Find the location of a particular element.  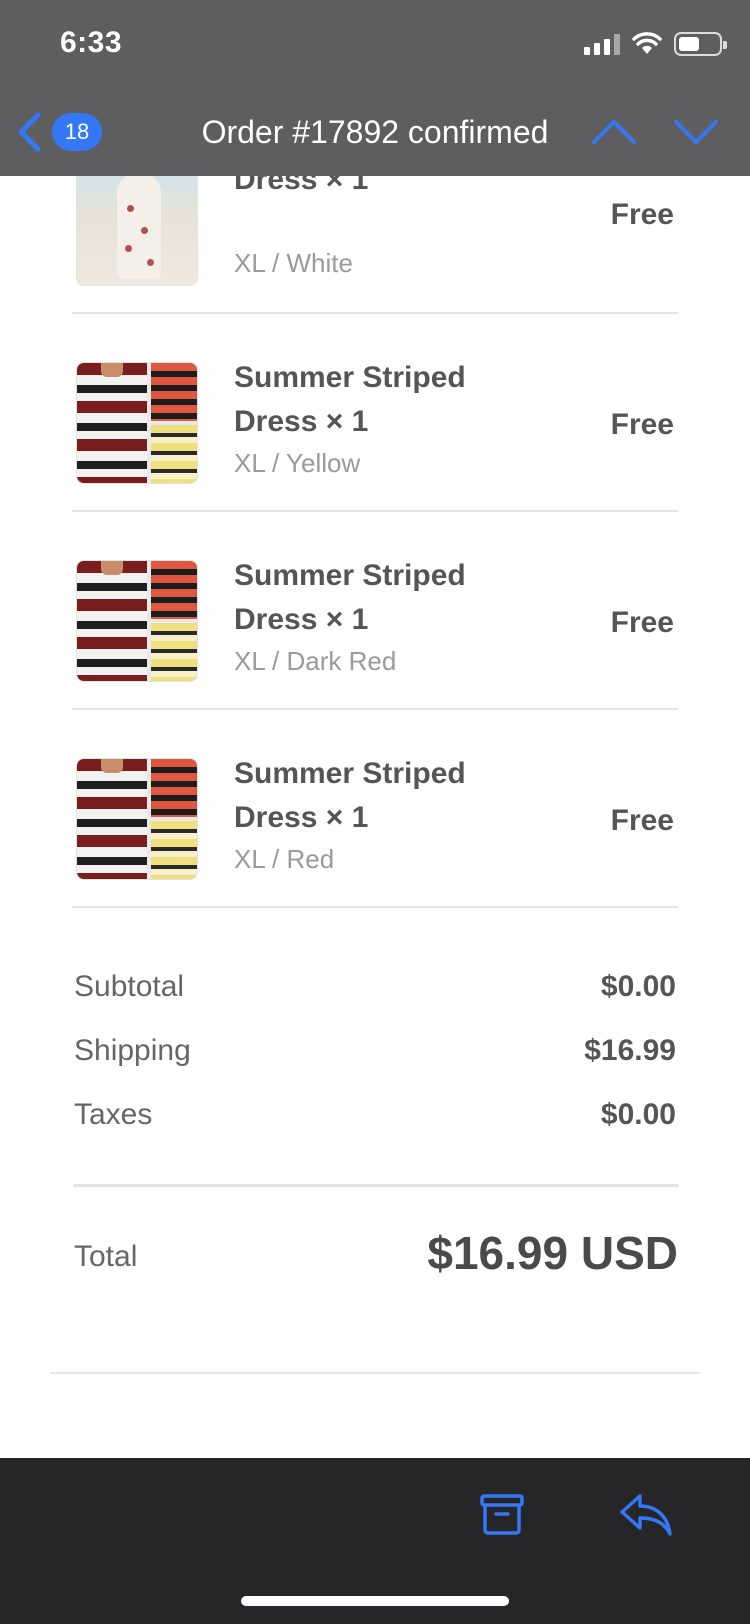

archive-button is located at coordinates (502, 1514).